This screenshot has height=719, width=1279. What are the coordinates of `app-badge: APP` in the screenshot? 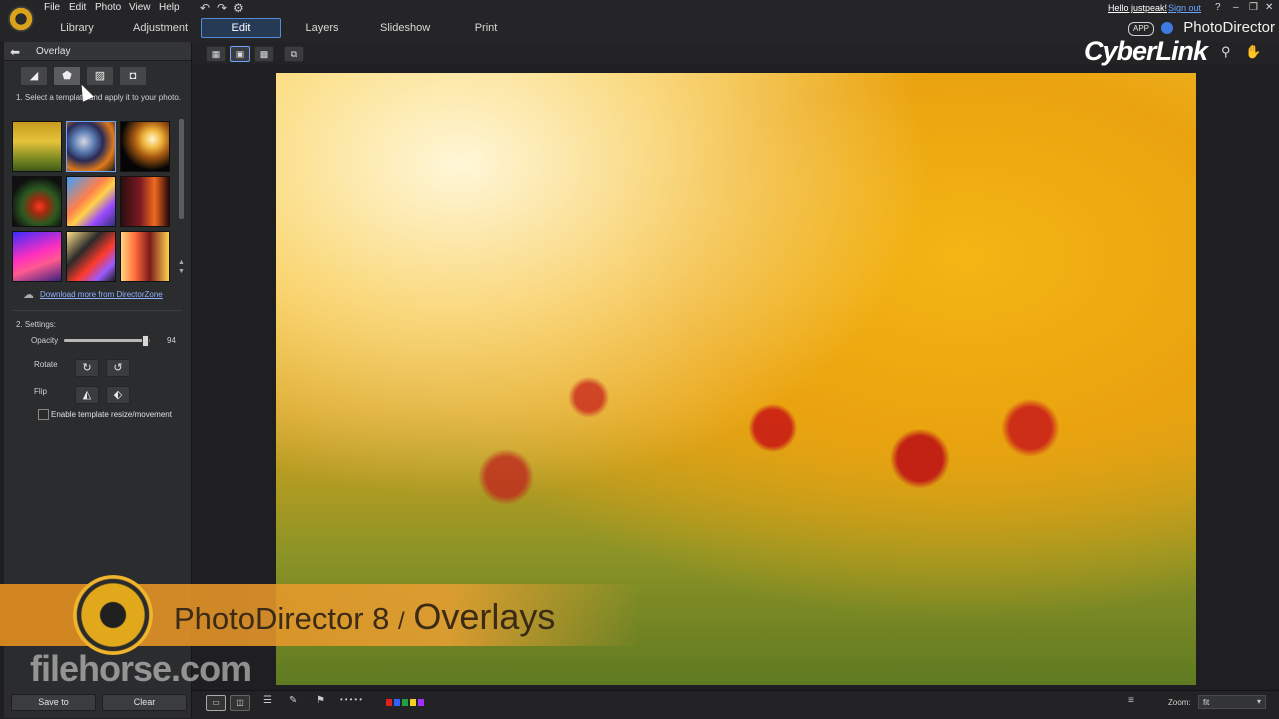 It's located at (1141, 29).